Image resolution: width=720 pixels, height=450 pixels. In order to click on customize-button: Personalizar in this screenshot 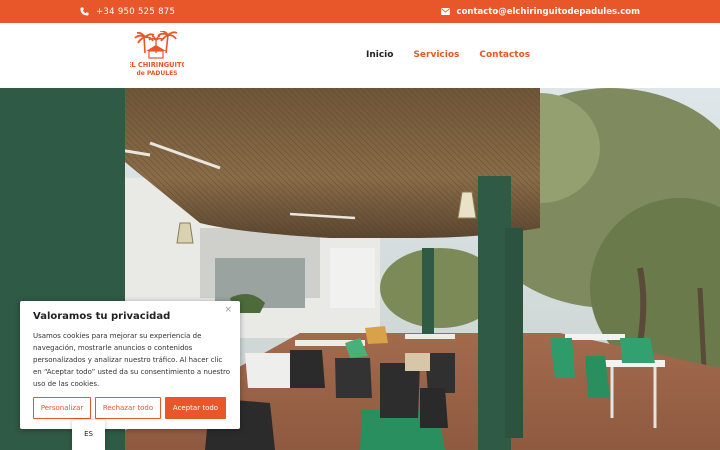, I will do `click(62, 408)`.